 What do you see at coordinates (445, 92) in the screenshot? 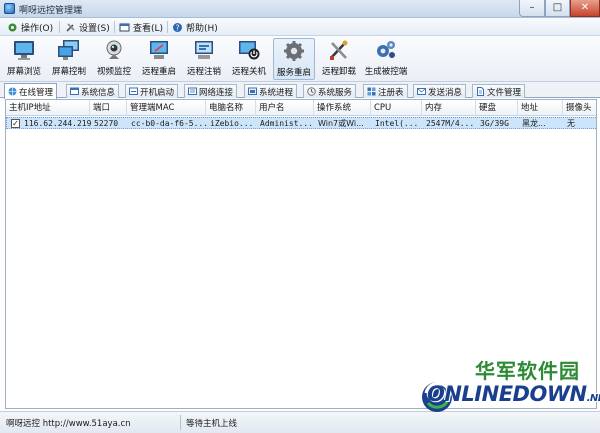
I see `tab-send-message-label: 发送消息` at bounding box center [445, 92].